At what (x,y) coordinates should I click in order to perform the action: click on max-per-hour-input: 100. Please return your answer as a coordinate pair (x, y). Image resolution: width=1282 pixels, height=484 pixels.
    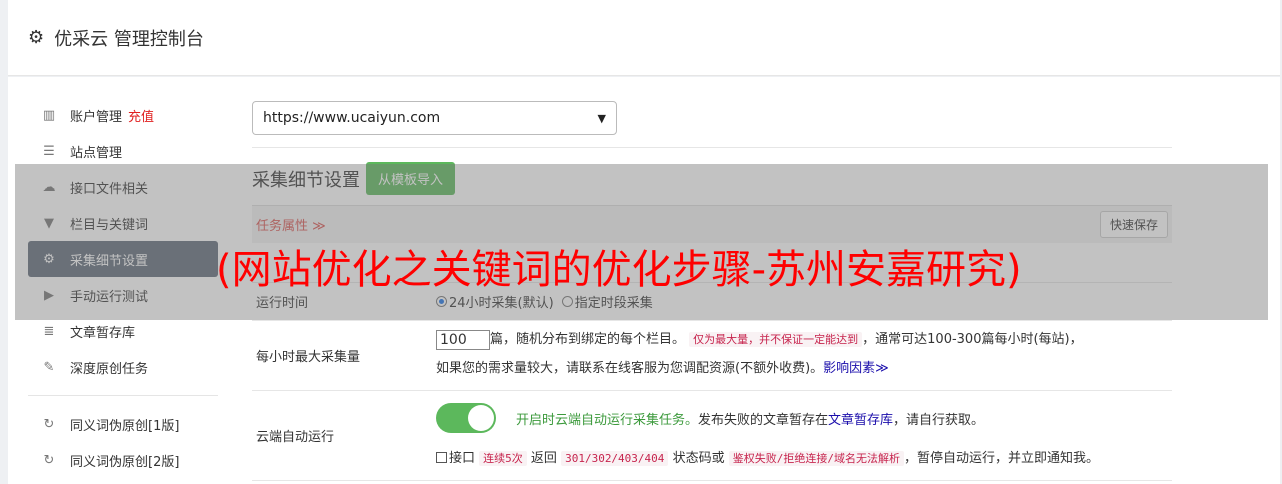
    Looking at the image, I should click on (463, 339).